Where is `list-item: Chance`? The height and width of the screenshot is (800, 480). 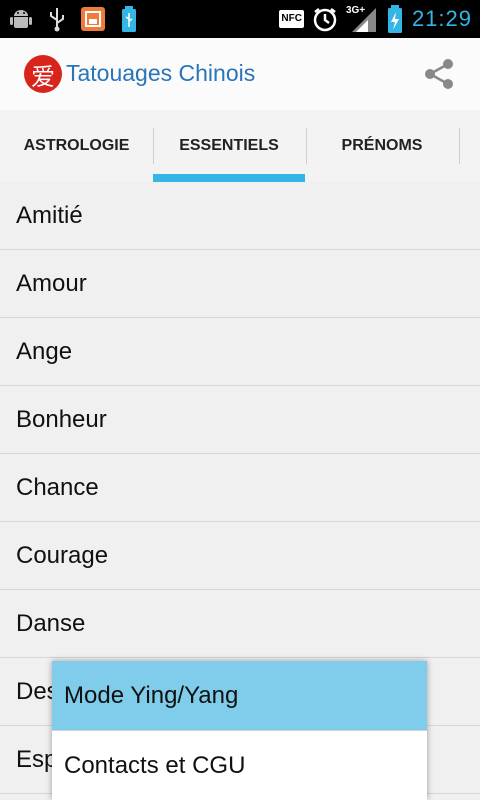 list-item: Chance is located at coordinates (240, 488).